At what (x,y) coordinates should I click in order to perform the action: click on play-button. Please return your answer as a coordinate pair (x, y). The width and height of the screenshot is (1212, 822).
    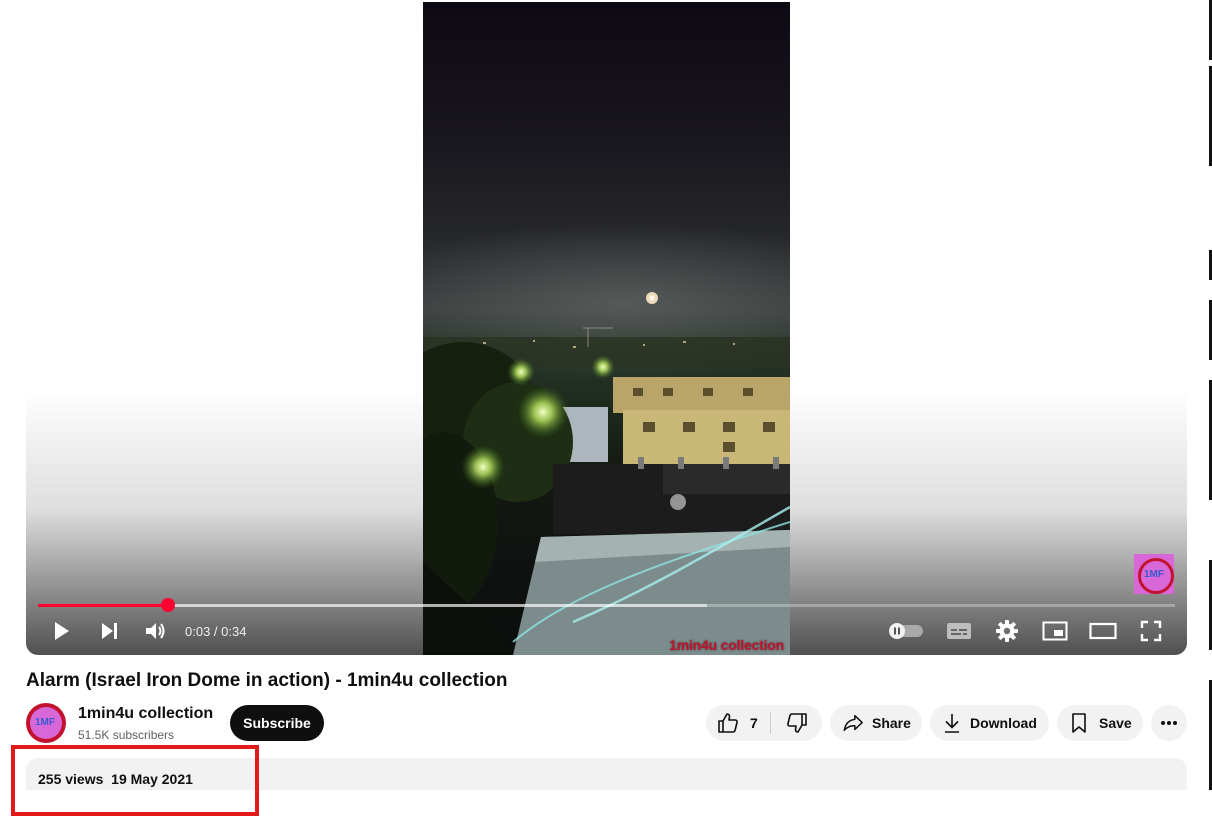
    Looking at the image, I should click on (61, 631).